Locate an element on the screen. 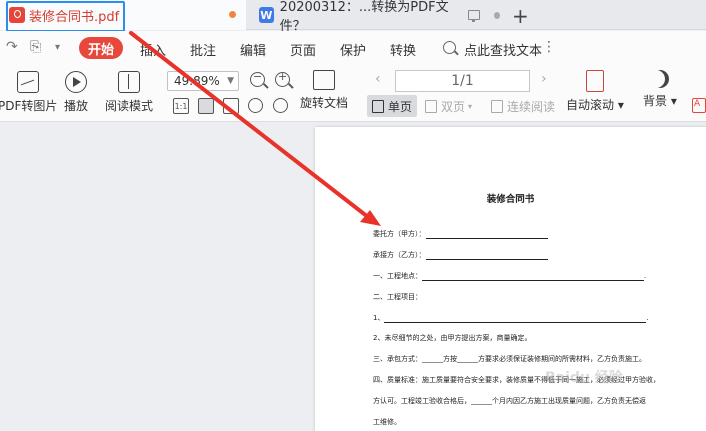 This screenshot has height=431, width=706. background-label: 背景 ▾ is located at coordinates (660, 101).